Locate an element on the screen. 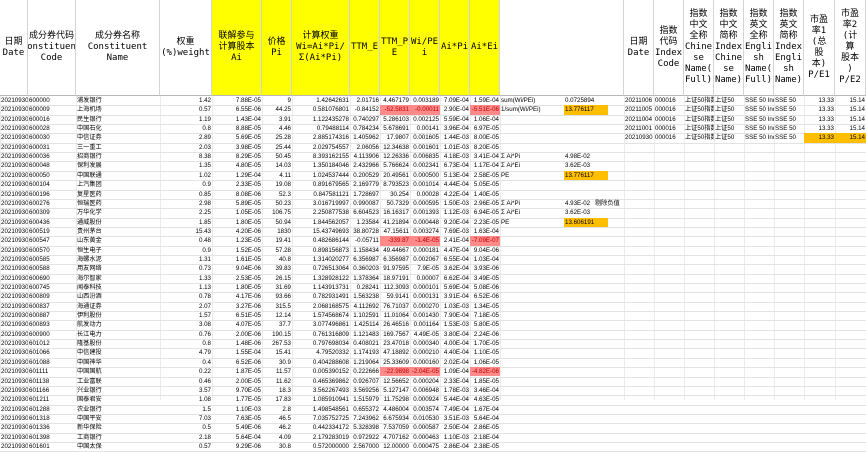 This screenshot has width=866, height=452. column-header-wipe: Wi/PE i is located at coordinates (425, 48).